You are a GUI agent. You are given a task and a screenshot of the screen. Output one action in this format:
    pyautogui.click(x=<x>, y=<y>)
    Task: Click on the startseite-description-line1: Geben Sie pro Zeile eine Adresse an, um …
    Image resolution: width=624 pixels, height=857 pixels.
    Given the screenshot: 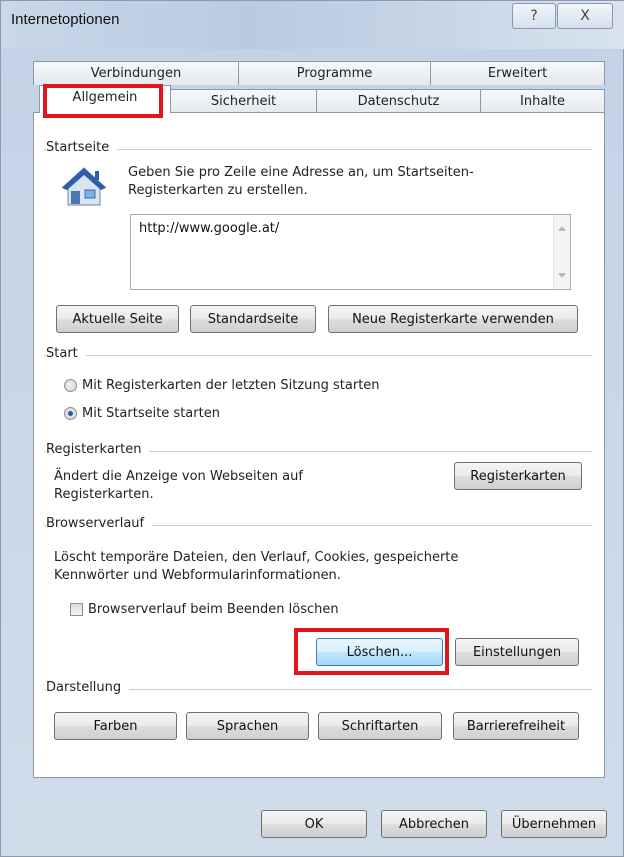 What is the action you would take?
    pyautogui.click(x=301, y=172)
    